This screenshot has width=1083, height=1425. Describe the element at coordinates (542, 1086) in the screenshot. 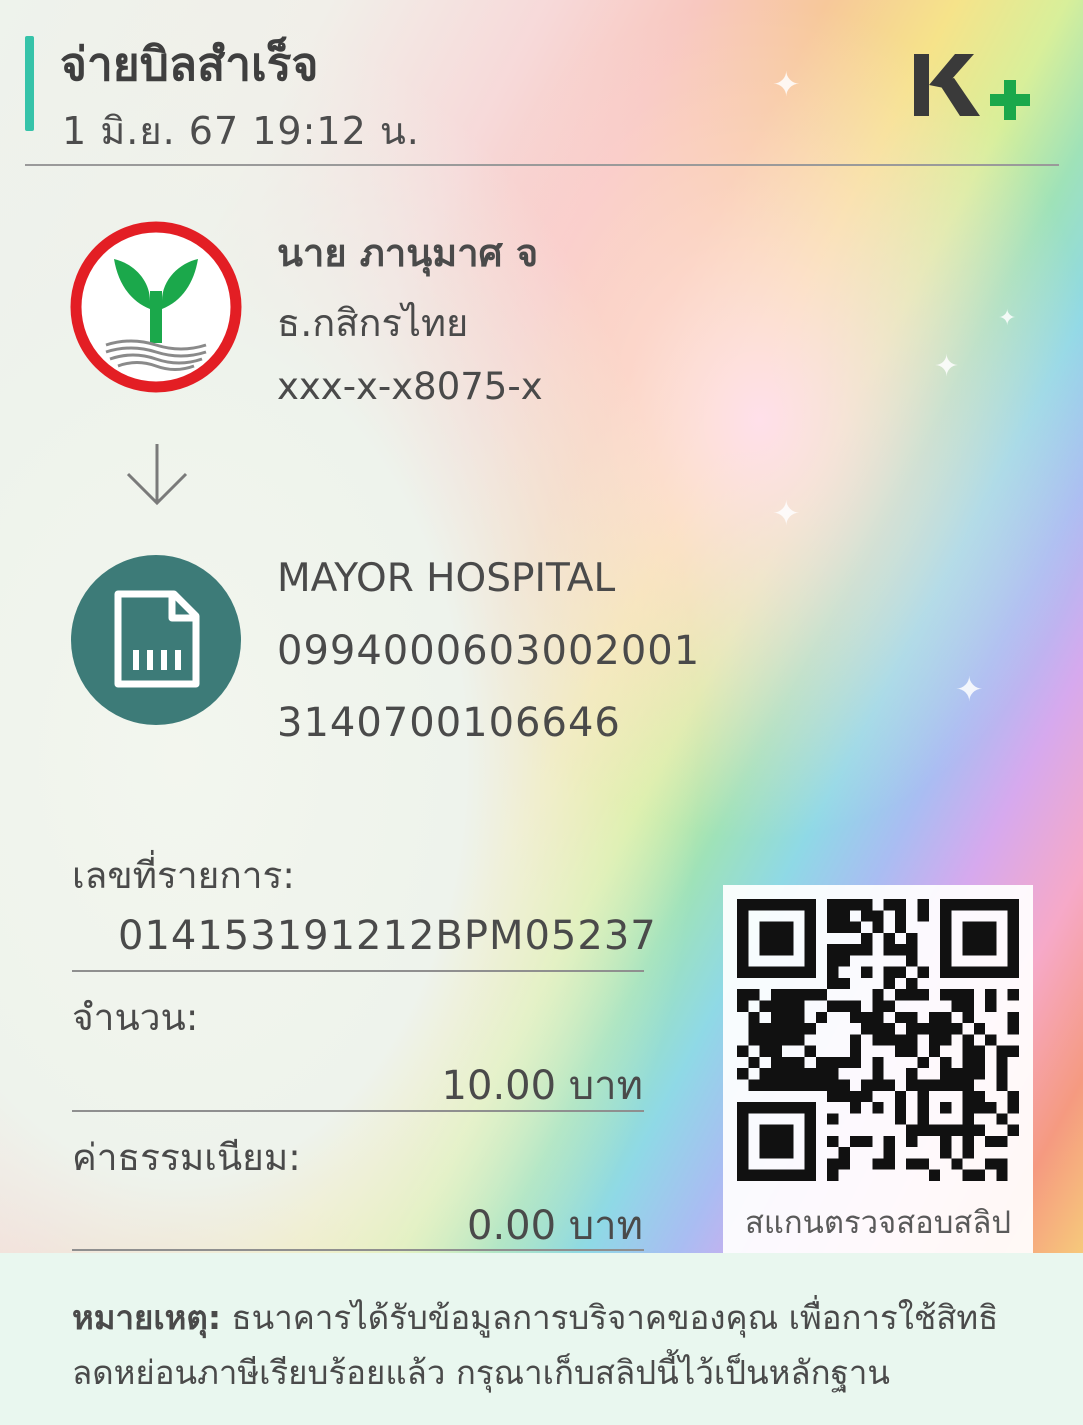

I see `amount-value: 10.00 บาท` at that location.